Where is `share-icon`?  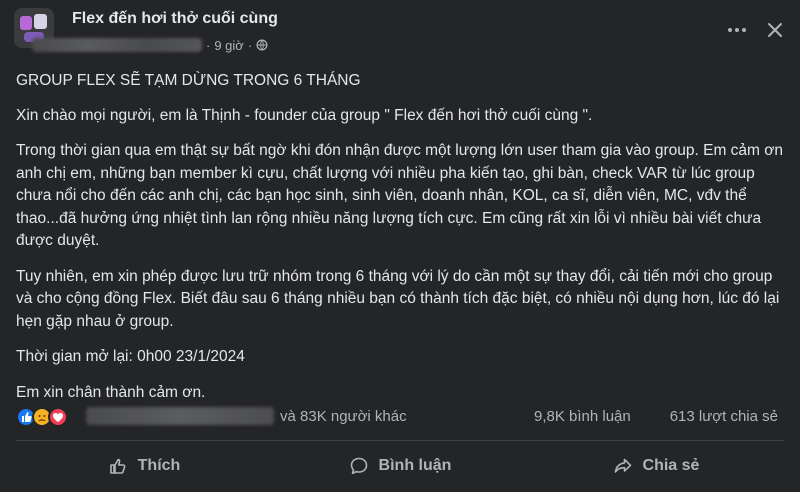 share-icon is located at coordinates (622, 465).